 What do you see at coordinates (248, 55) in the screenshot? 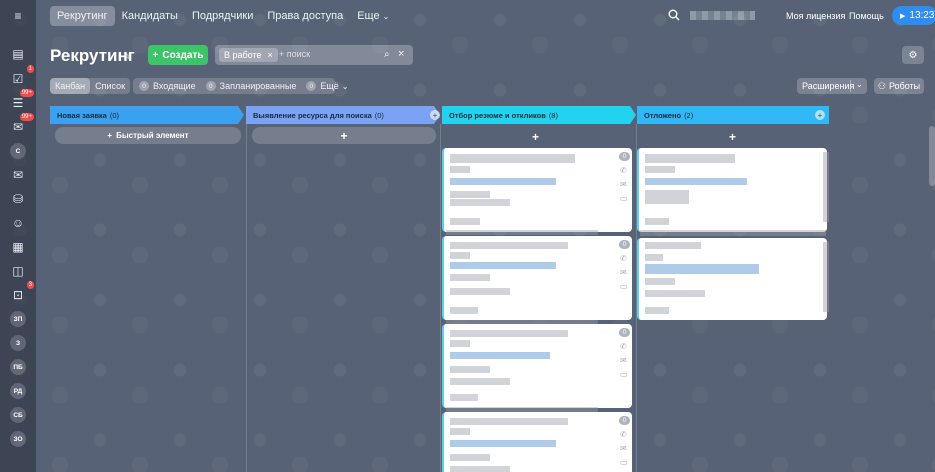
I see `filter-chip: В работе ×` at bounding box center [248, 55].